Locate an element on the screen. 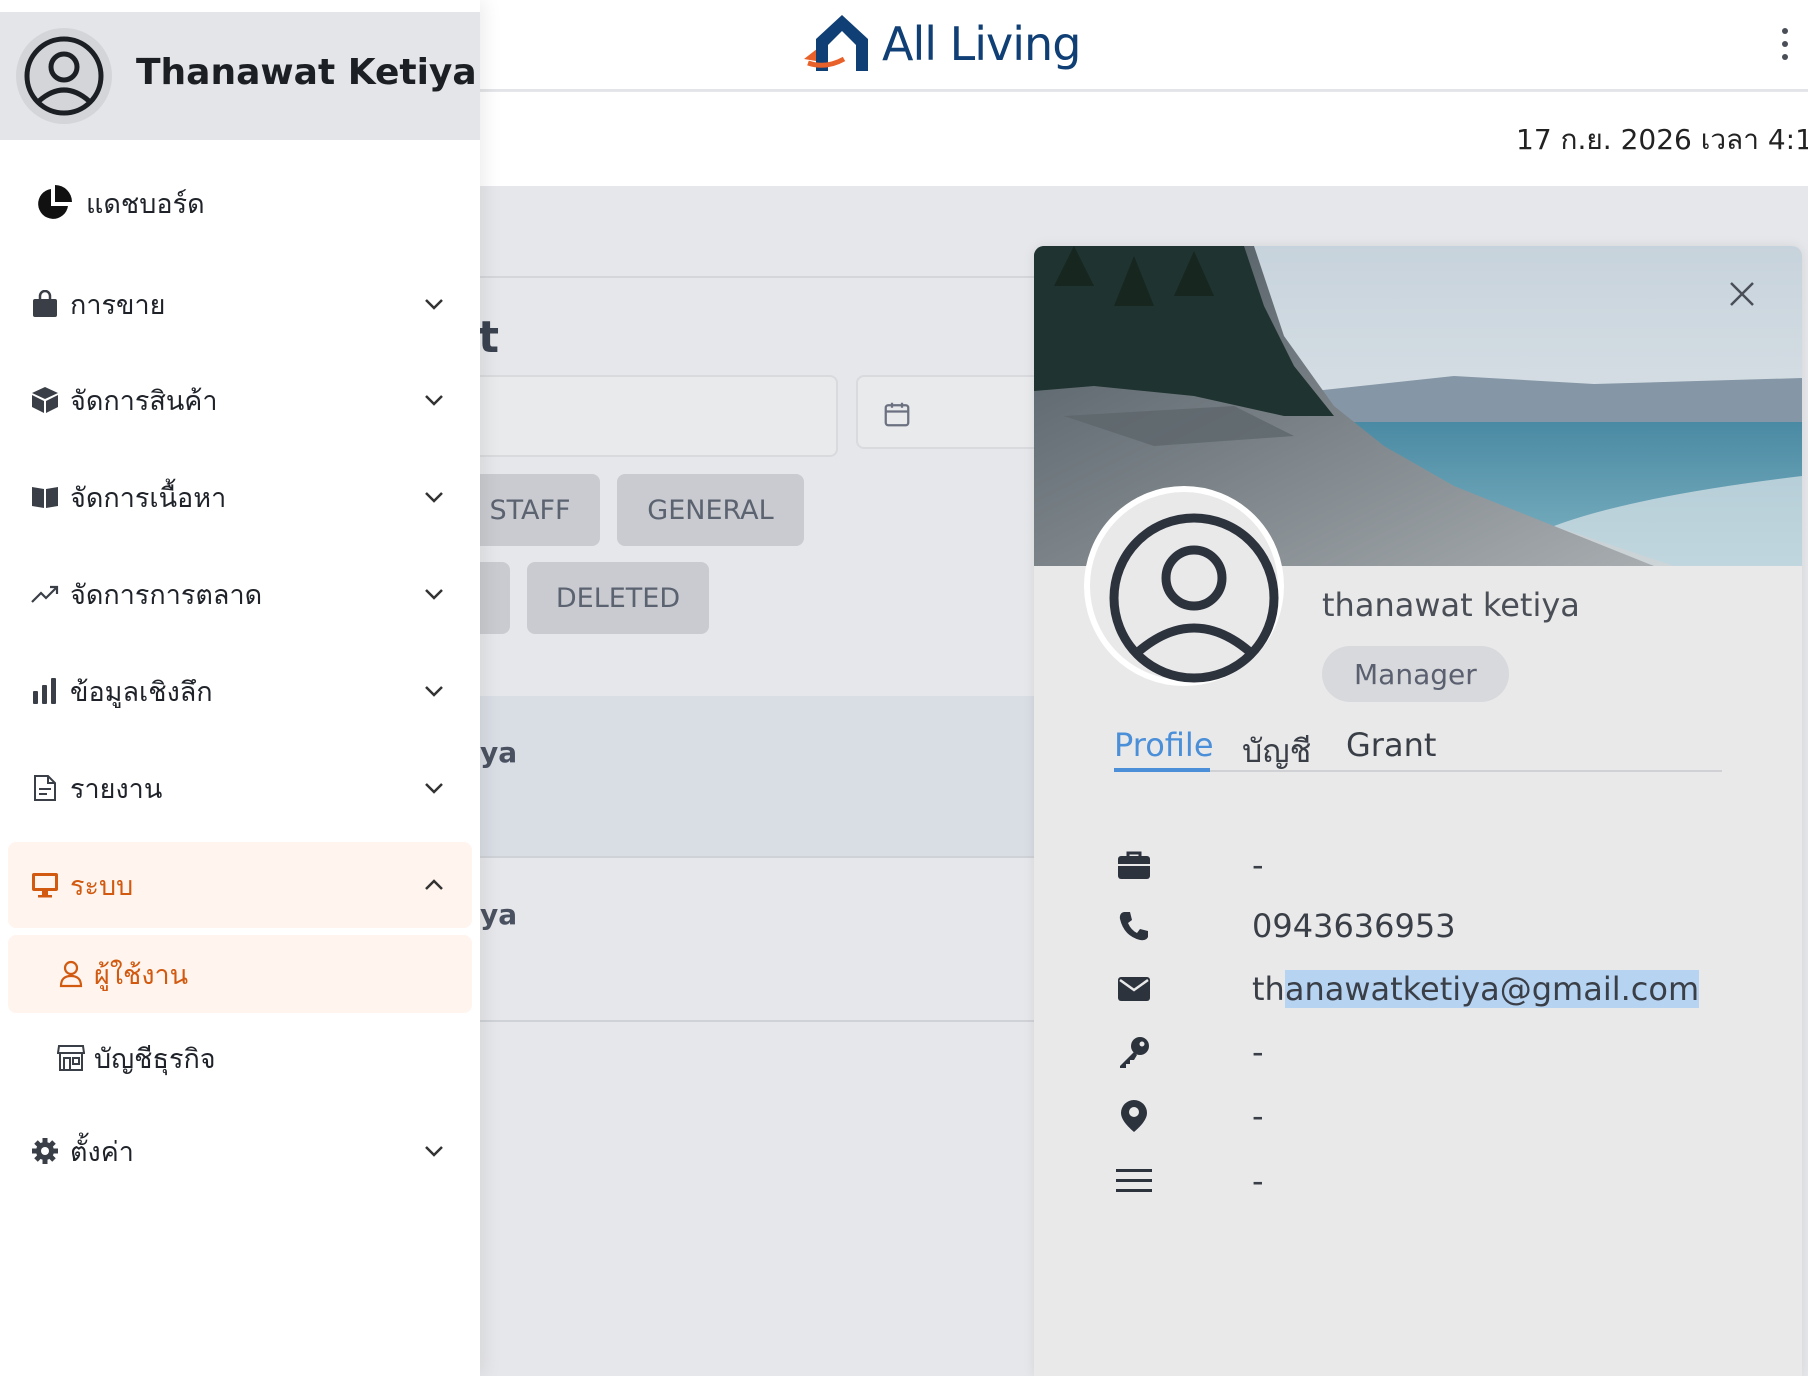 The height and width of the screenshot is (1376, 1808). pie-chart-icon is located at coordinates (54, 203).